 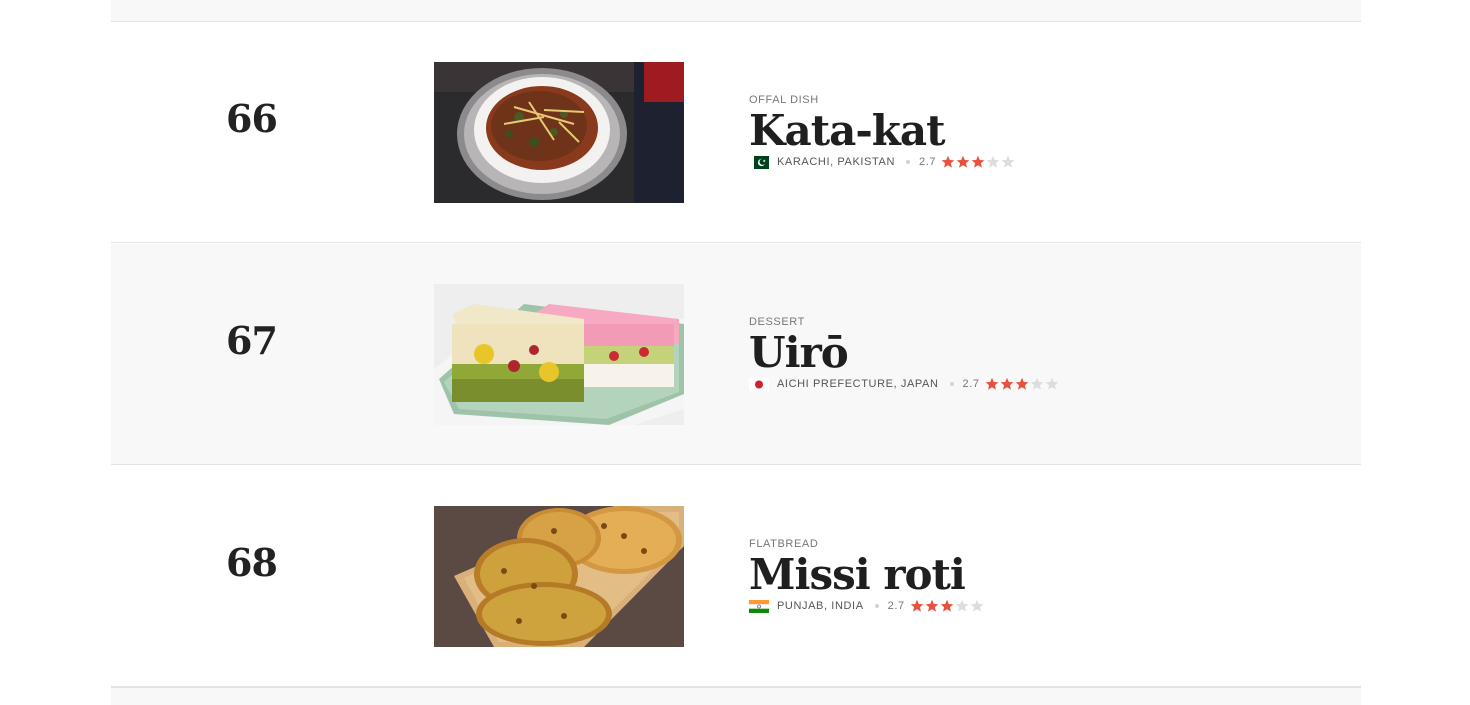 What do you see at coordinates (759, 384) in the screenshot?
I see `japan-flag-icon` at bounding box center [759, 384].